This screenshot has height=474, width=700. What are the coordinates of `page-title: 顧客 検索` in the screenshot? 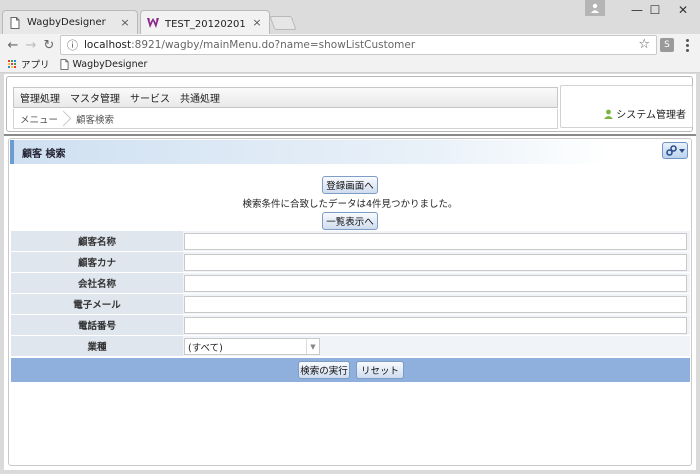 It's located at (44, 154).